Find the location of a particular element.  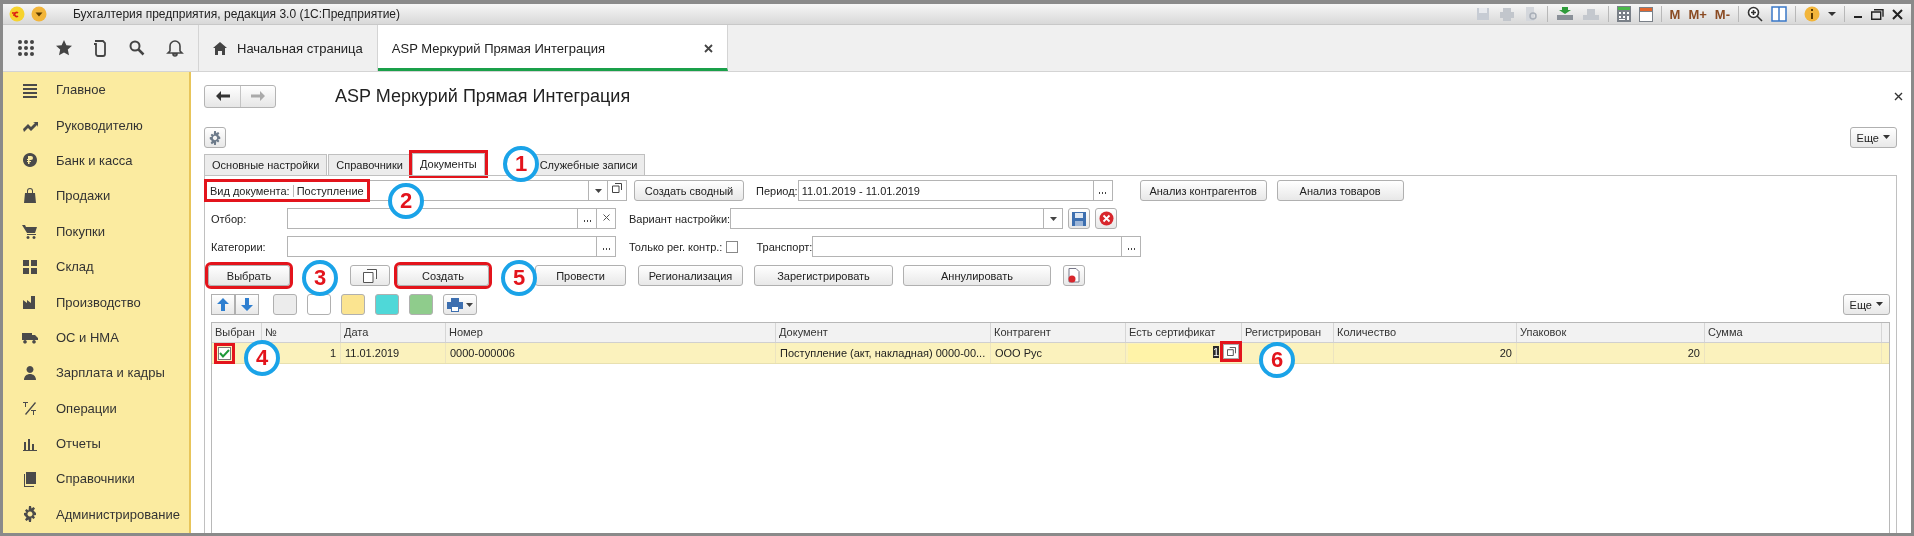

column-header: Номер is located at coordinates (611, 332).